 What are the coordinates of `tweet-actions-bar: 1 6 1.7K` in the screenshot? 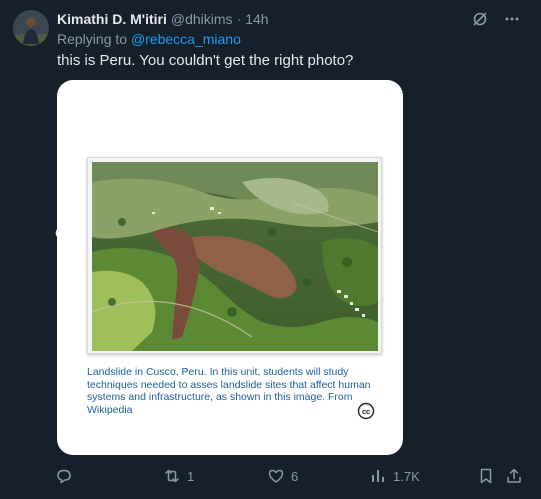 It's located at (290, 476).